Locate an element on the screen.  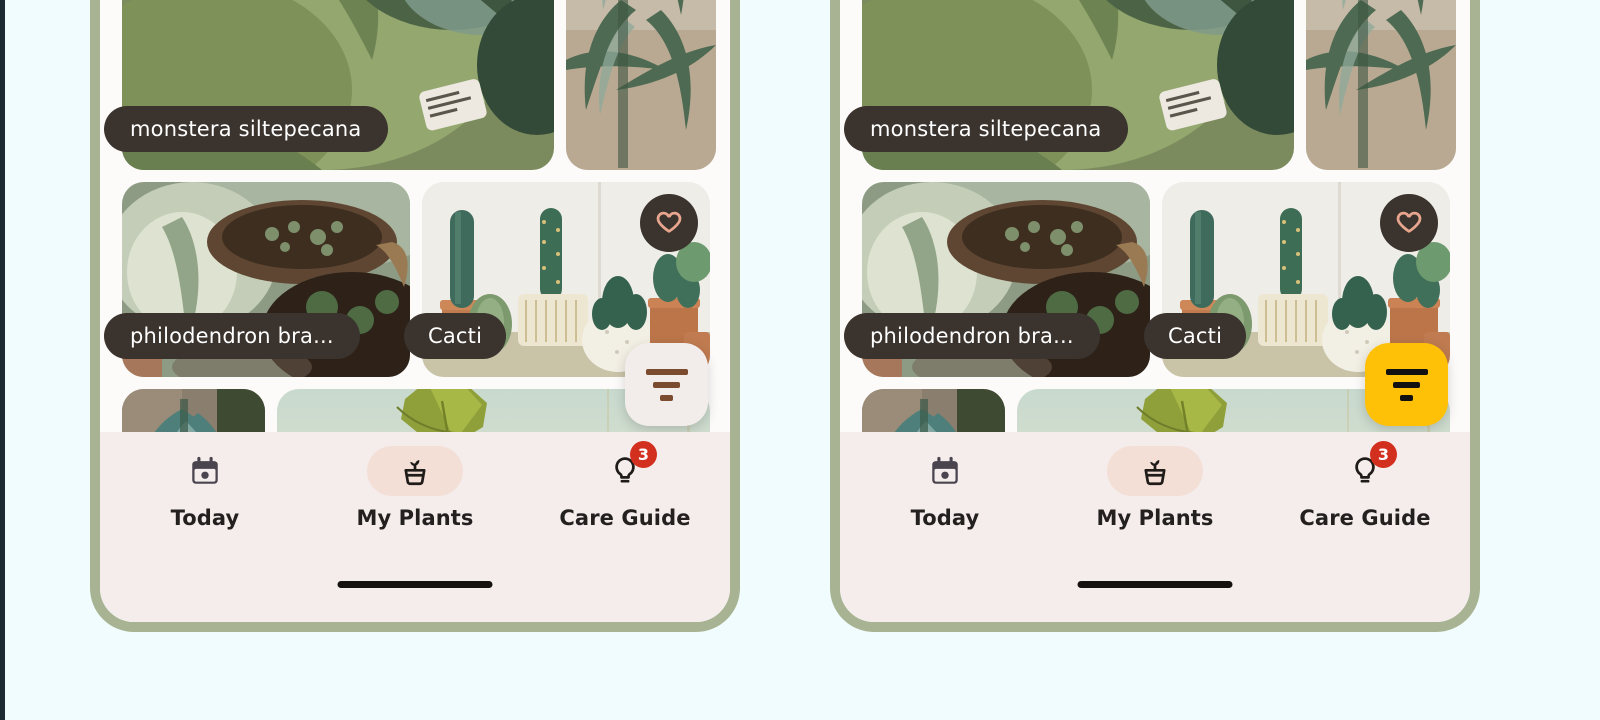
left-edge-strip is located at coordinates (2, 360).